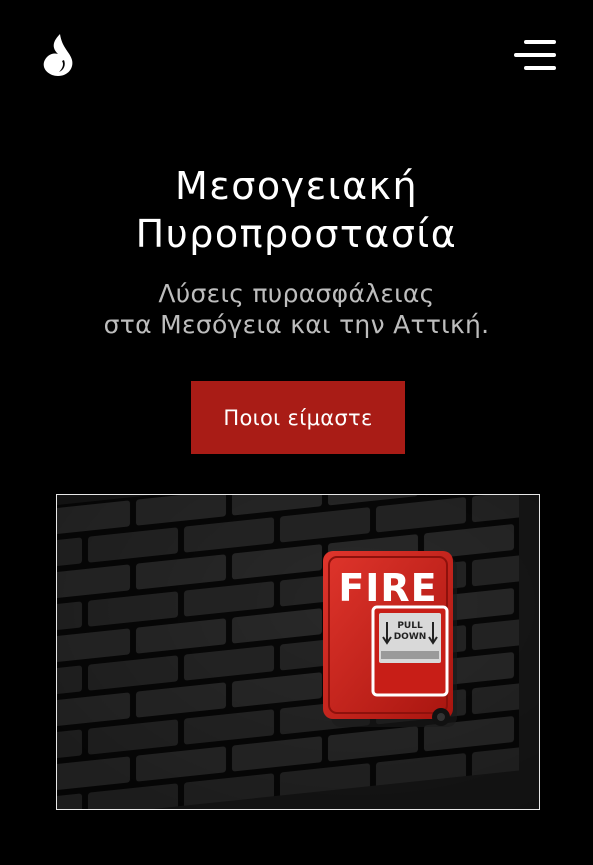 The width and height of the screenshot is (593, 865). What do you see at coordinates (58, 54) in the screenshot?
I see `flame-logo-icon` at bounding box center [58, 54].